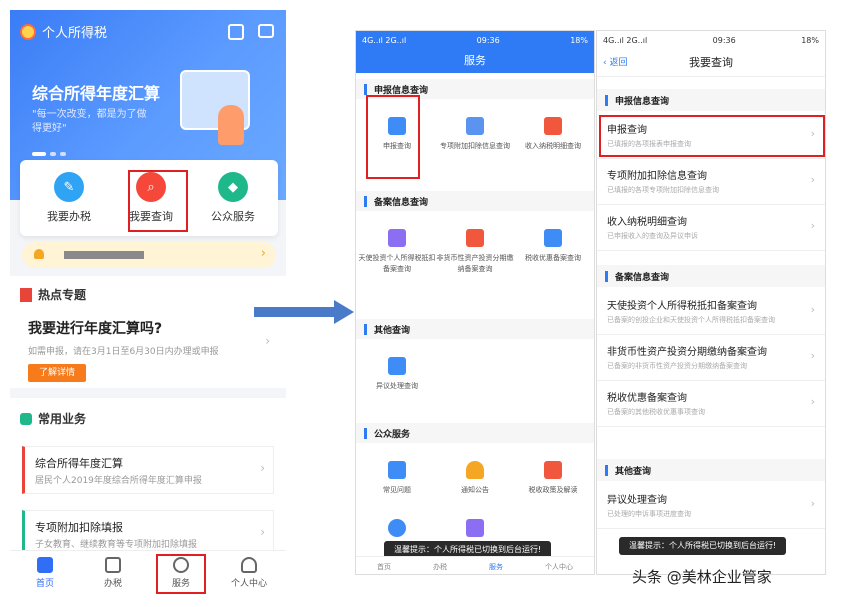  I want to click on grid-item: 税收优惠备案查询, so click(553, 246).